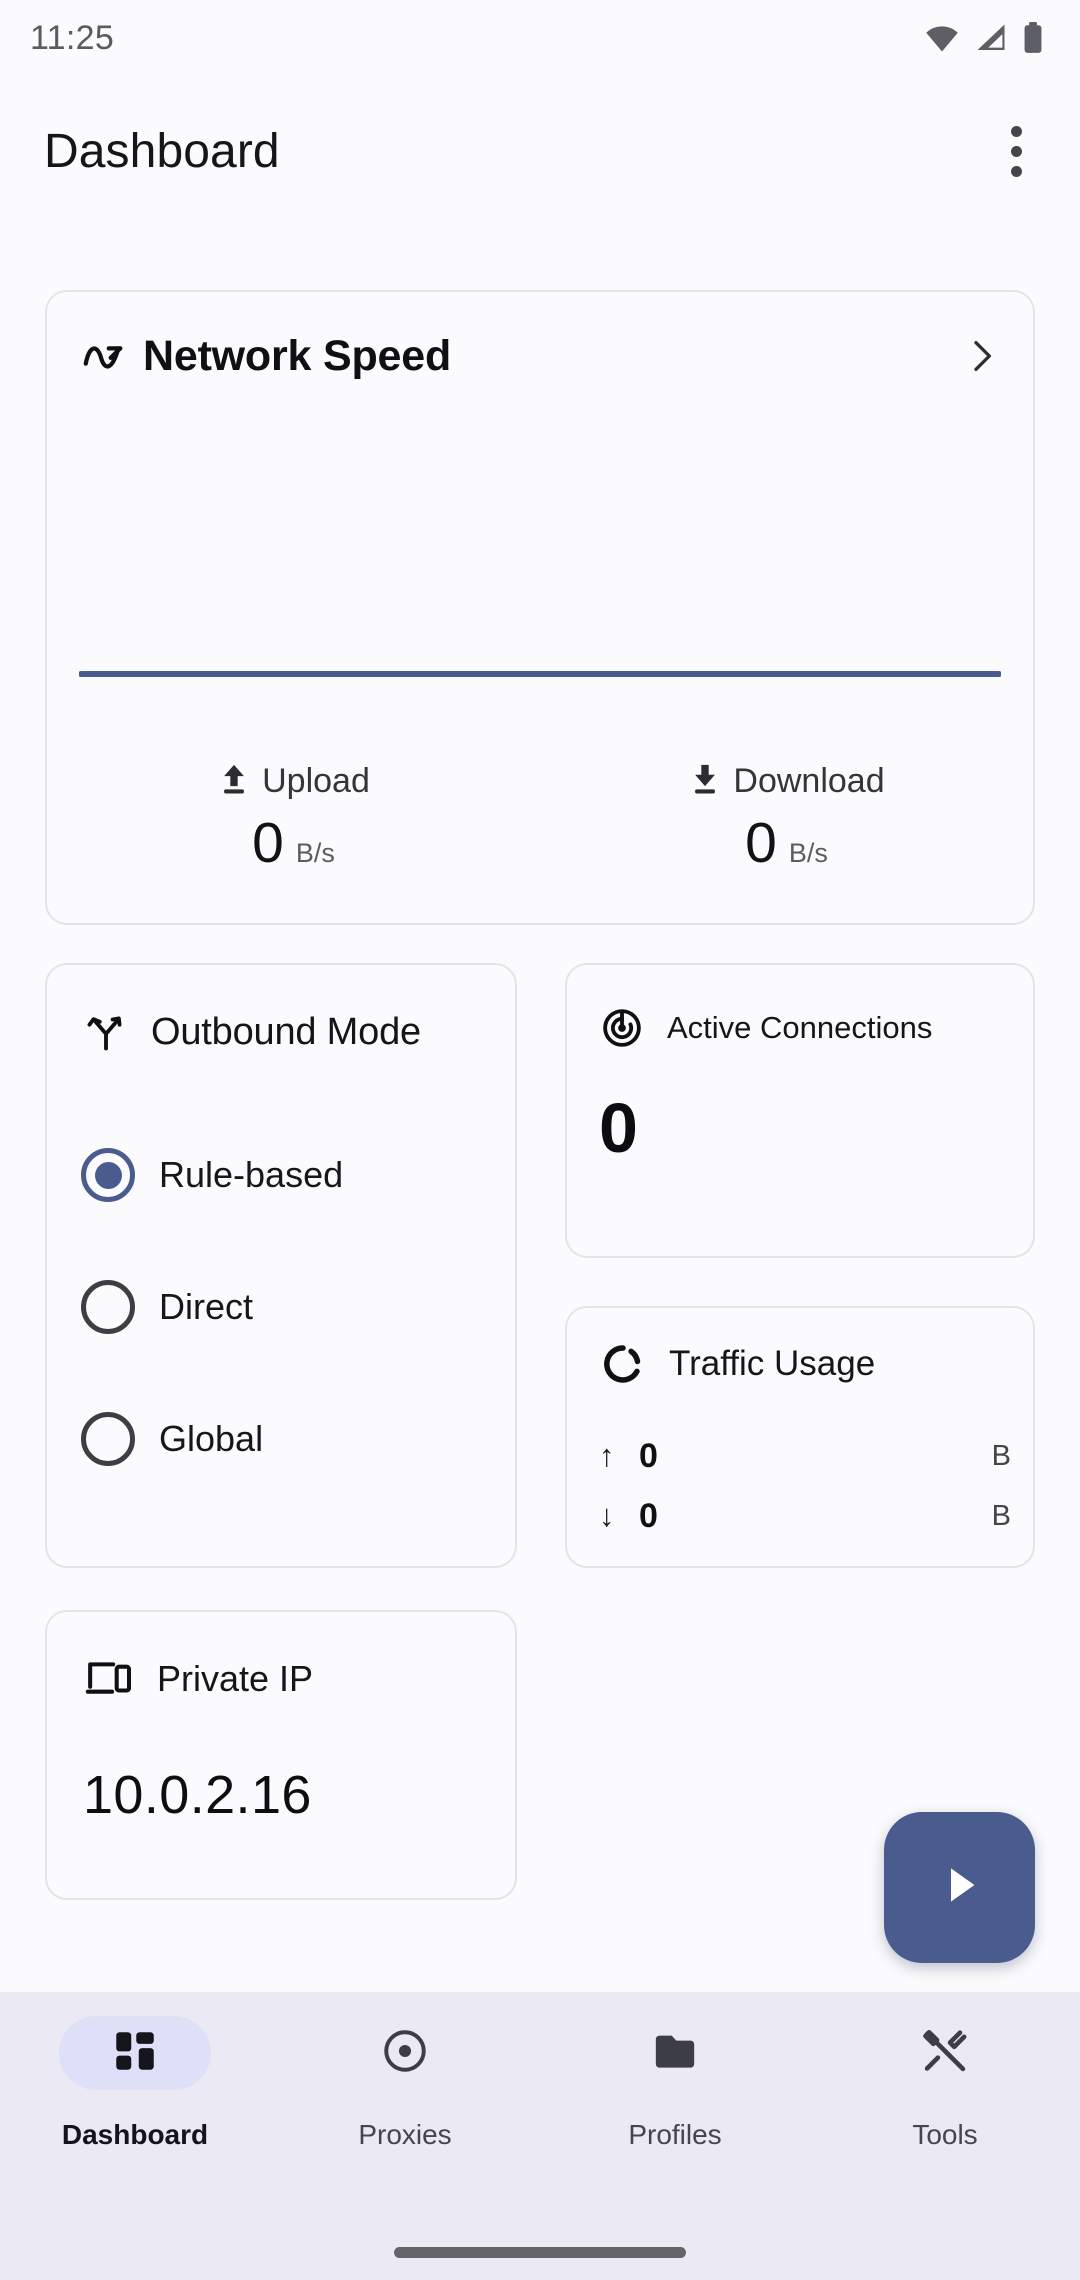  I want to click on download-value: 0, so click(761, 843).